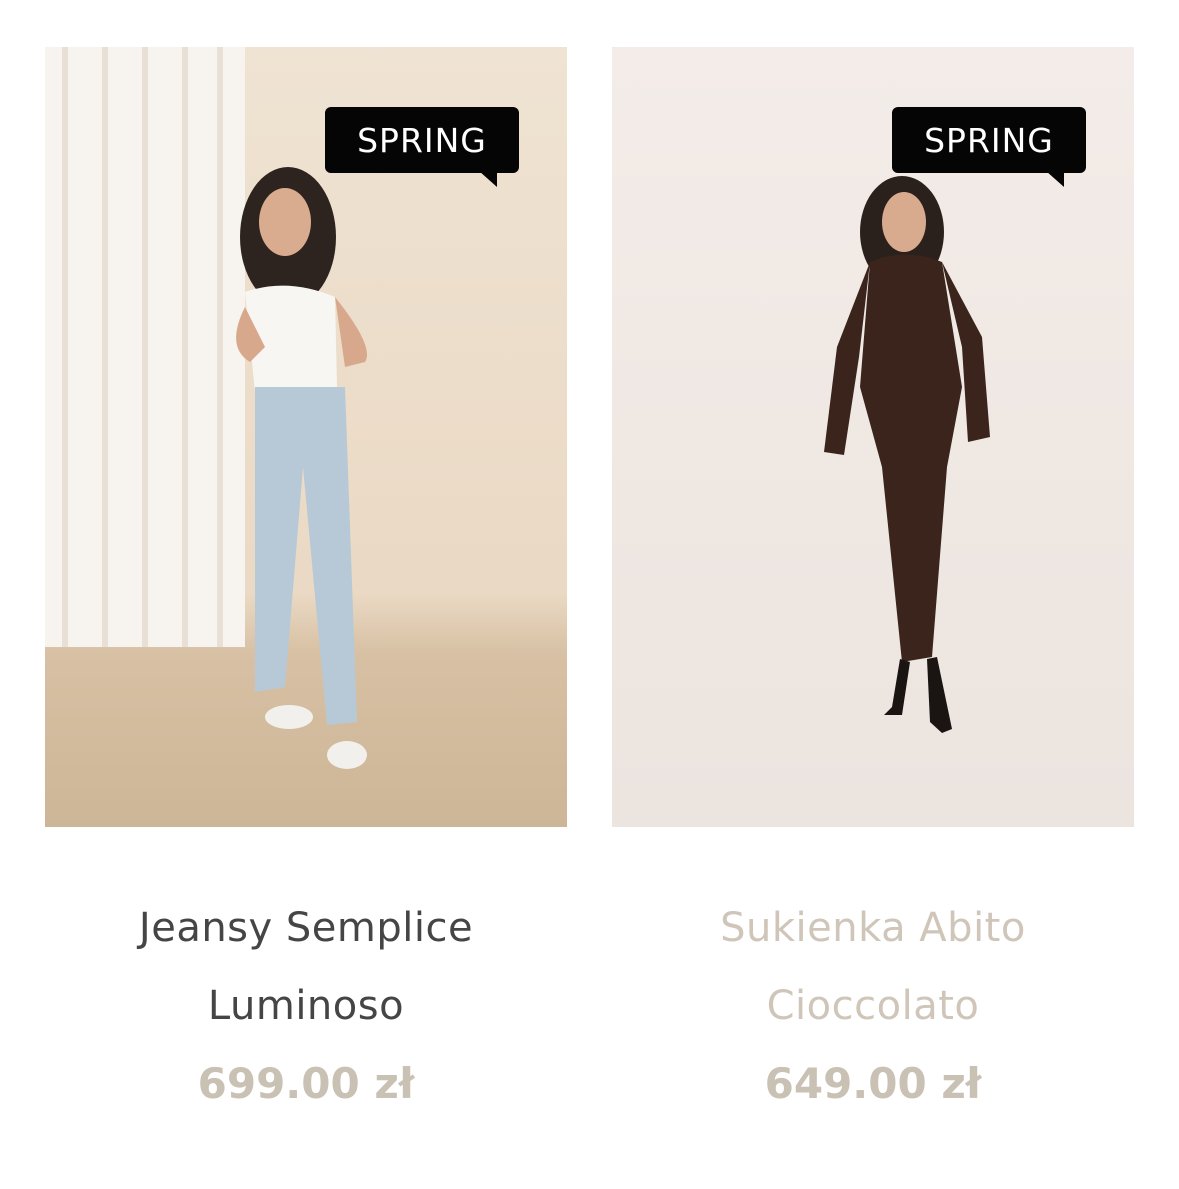 The height and width of the screenshot is (1189, 1179). What do you see at coordinates (873, 967) in the screenshot?
I see `product-title: Sukienka Abito Cioccolato` at bounding box center [873, 967].